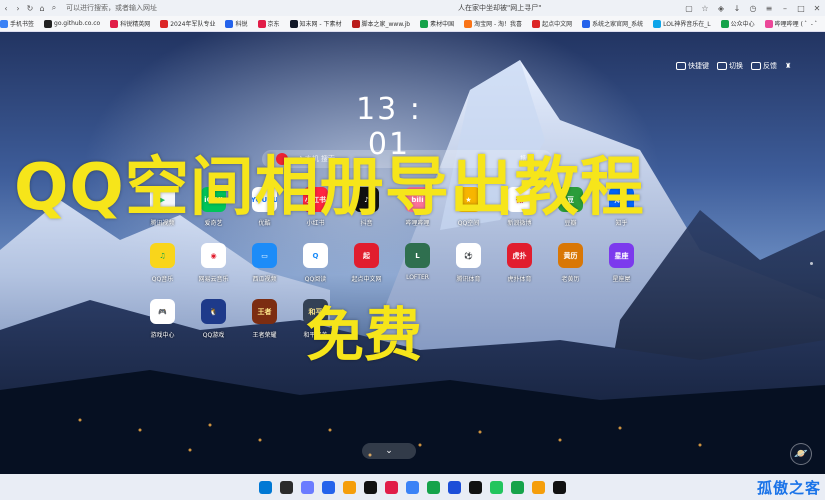 This screenshot has height=500, width=825. I want to click on bookmark-label: 哔哩哔哩 ( ゜- ゜, so click(797, 24).